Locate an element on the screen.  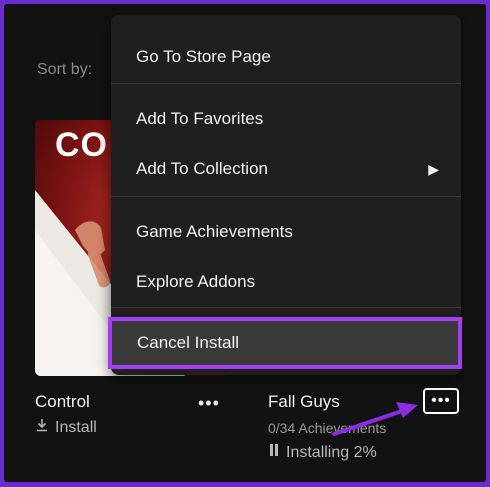
submenu-arrow-icon: ▶ is located at coordinates (433, 169).